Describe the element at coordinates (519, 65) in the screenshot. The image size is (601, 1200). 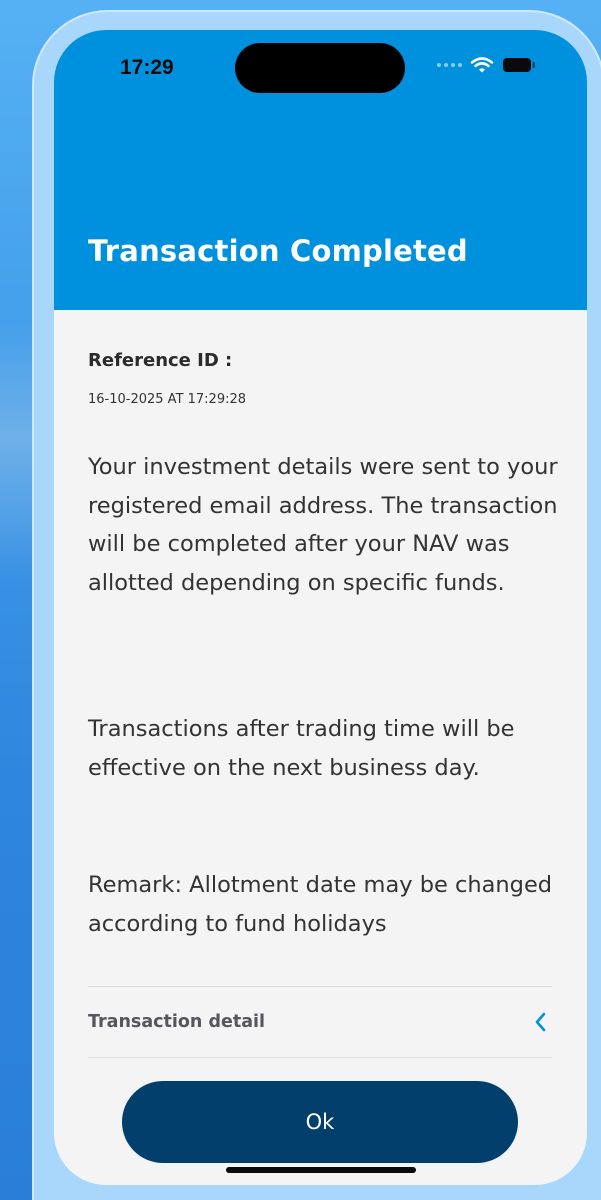
I see `battery-icon` at that location.